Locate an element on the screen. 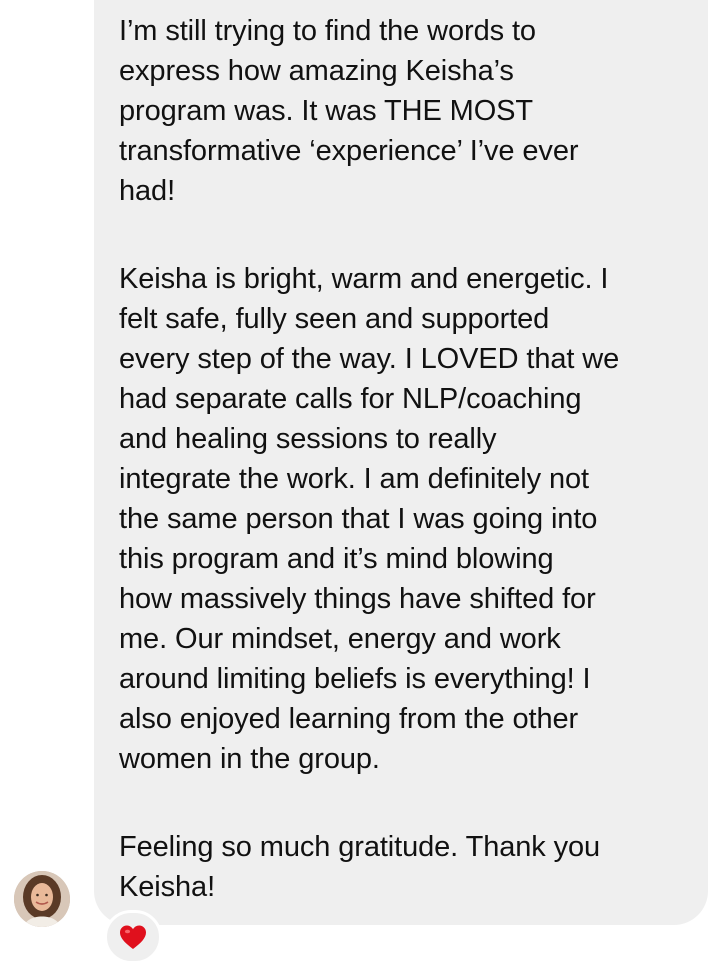  heart-icon is located at coordinates (133, 937).